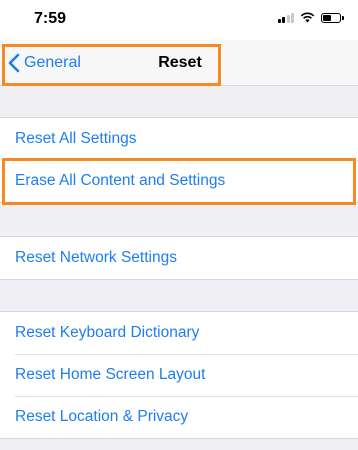 The height and width of the screenshot is (450, 358). I want to click on row-label: Reset Home Screen Layout, so click(110, 374).